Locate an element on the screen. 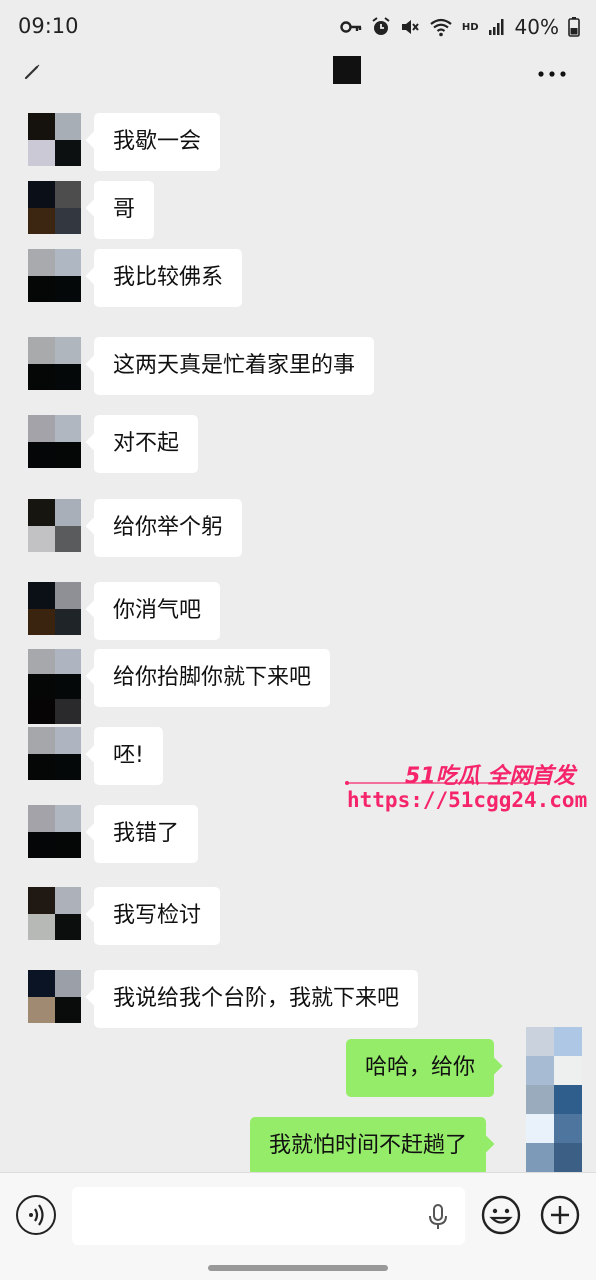 The width and height of the screenshot is (596, 1280). more-icon is located at coordinates (552, 74).